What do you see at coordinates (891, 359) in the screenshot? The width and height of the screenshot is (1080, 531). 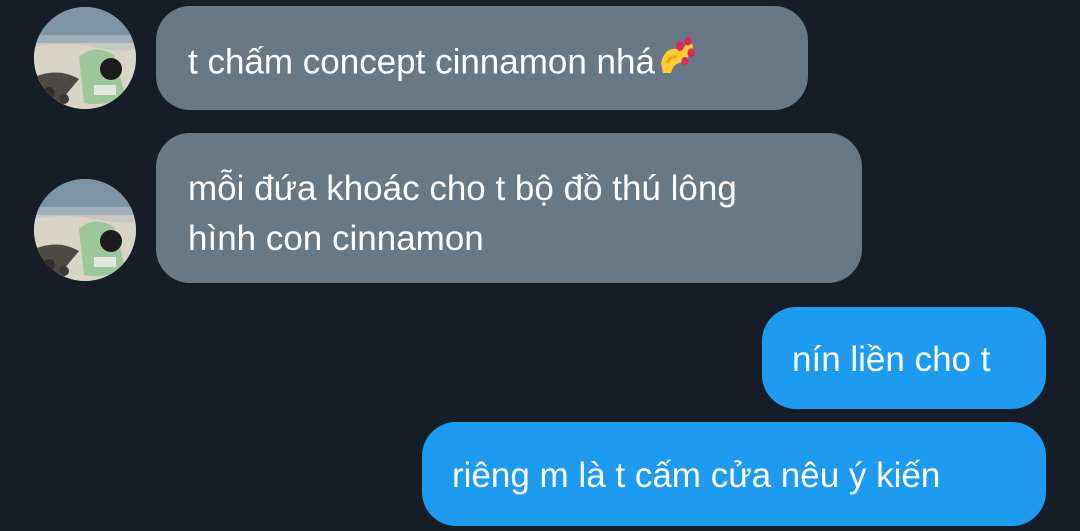 I see `message-text: nín liền cho t` at bounding box center [891, 359].